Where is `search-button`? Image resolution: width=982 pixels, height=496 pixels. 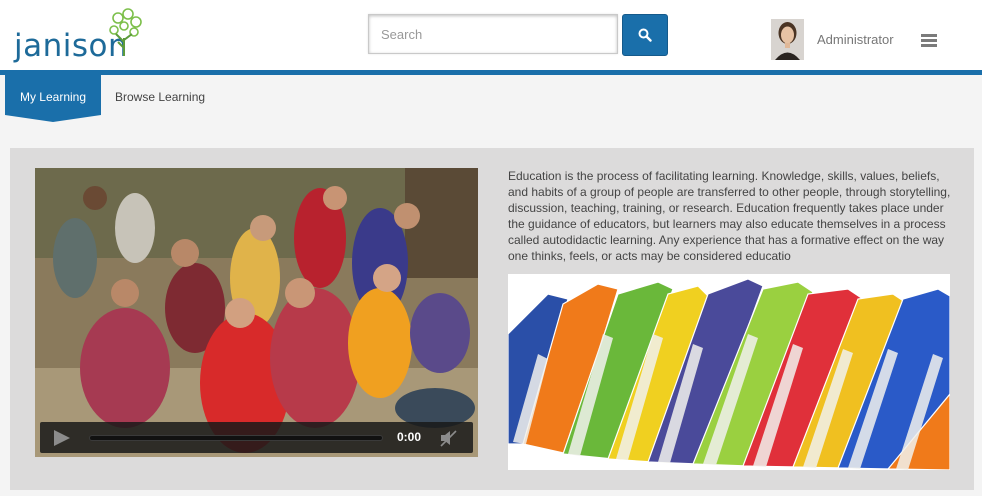
search-button is located at coordinates (645, 35).